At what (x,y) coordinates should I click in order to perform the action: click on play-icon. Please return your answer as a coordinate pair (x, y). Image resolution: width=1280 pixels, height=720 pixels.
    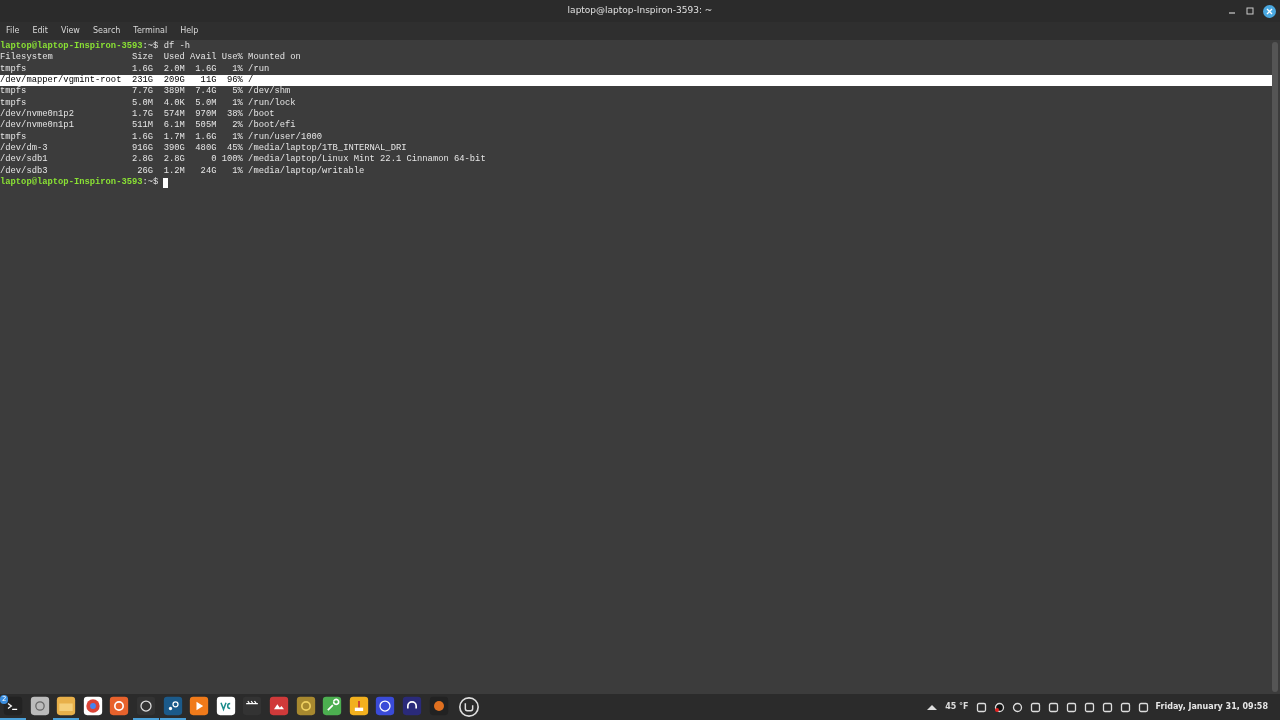
    Looking at the image, I should click on (199, 706).